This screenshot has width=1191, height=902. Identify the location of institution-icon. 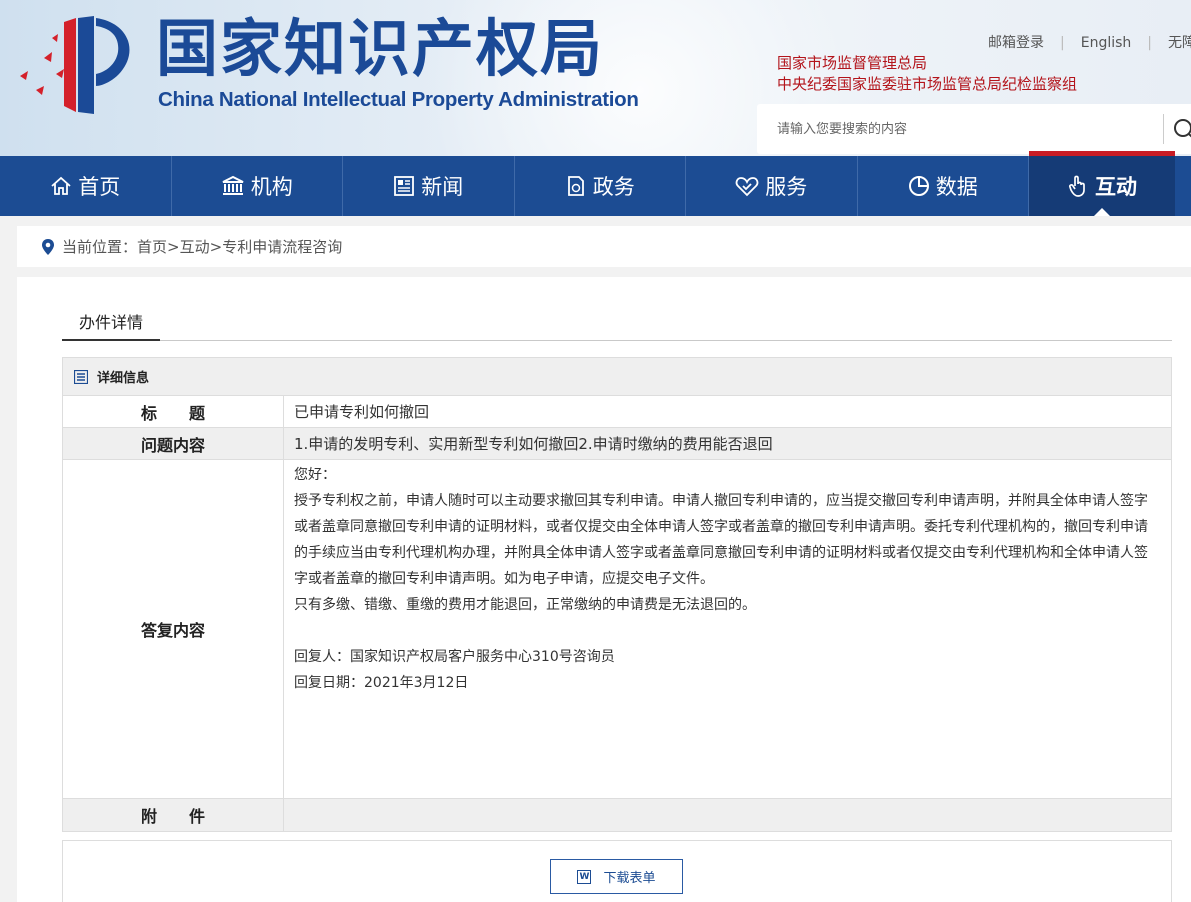
(233, 185).